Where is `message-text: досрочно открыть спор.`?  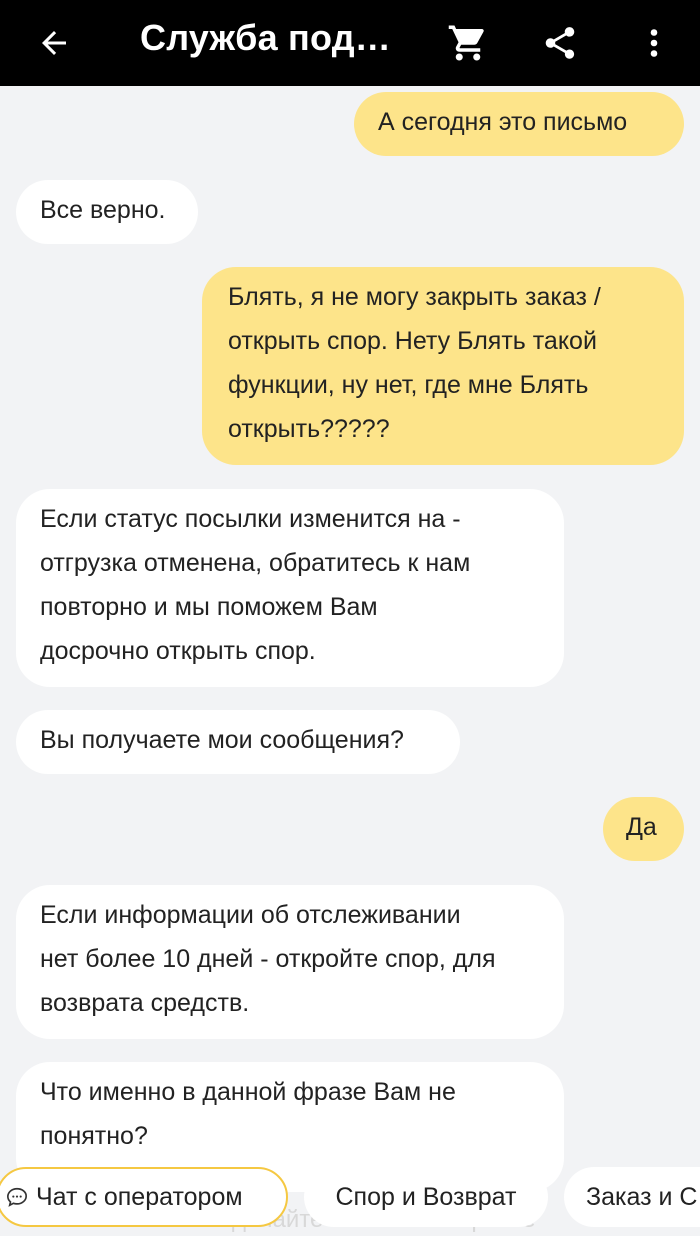
message-text: досрочно открыть спор. is located at coordinates (178, 651).